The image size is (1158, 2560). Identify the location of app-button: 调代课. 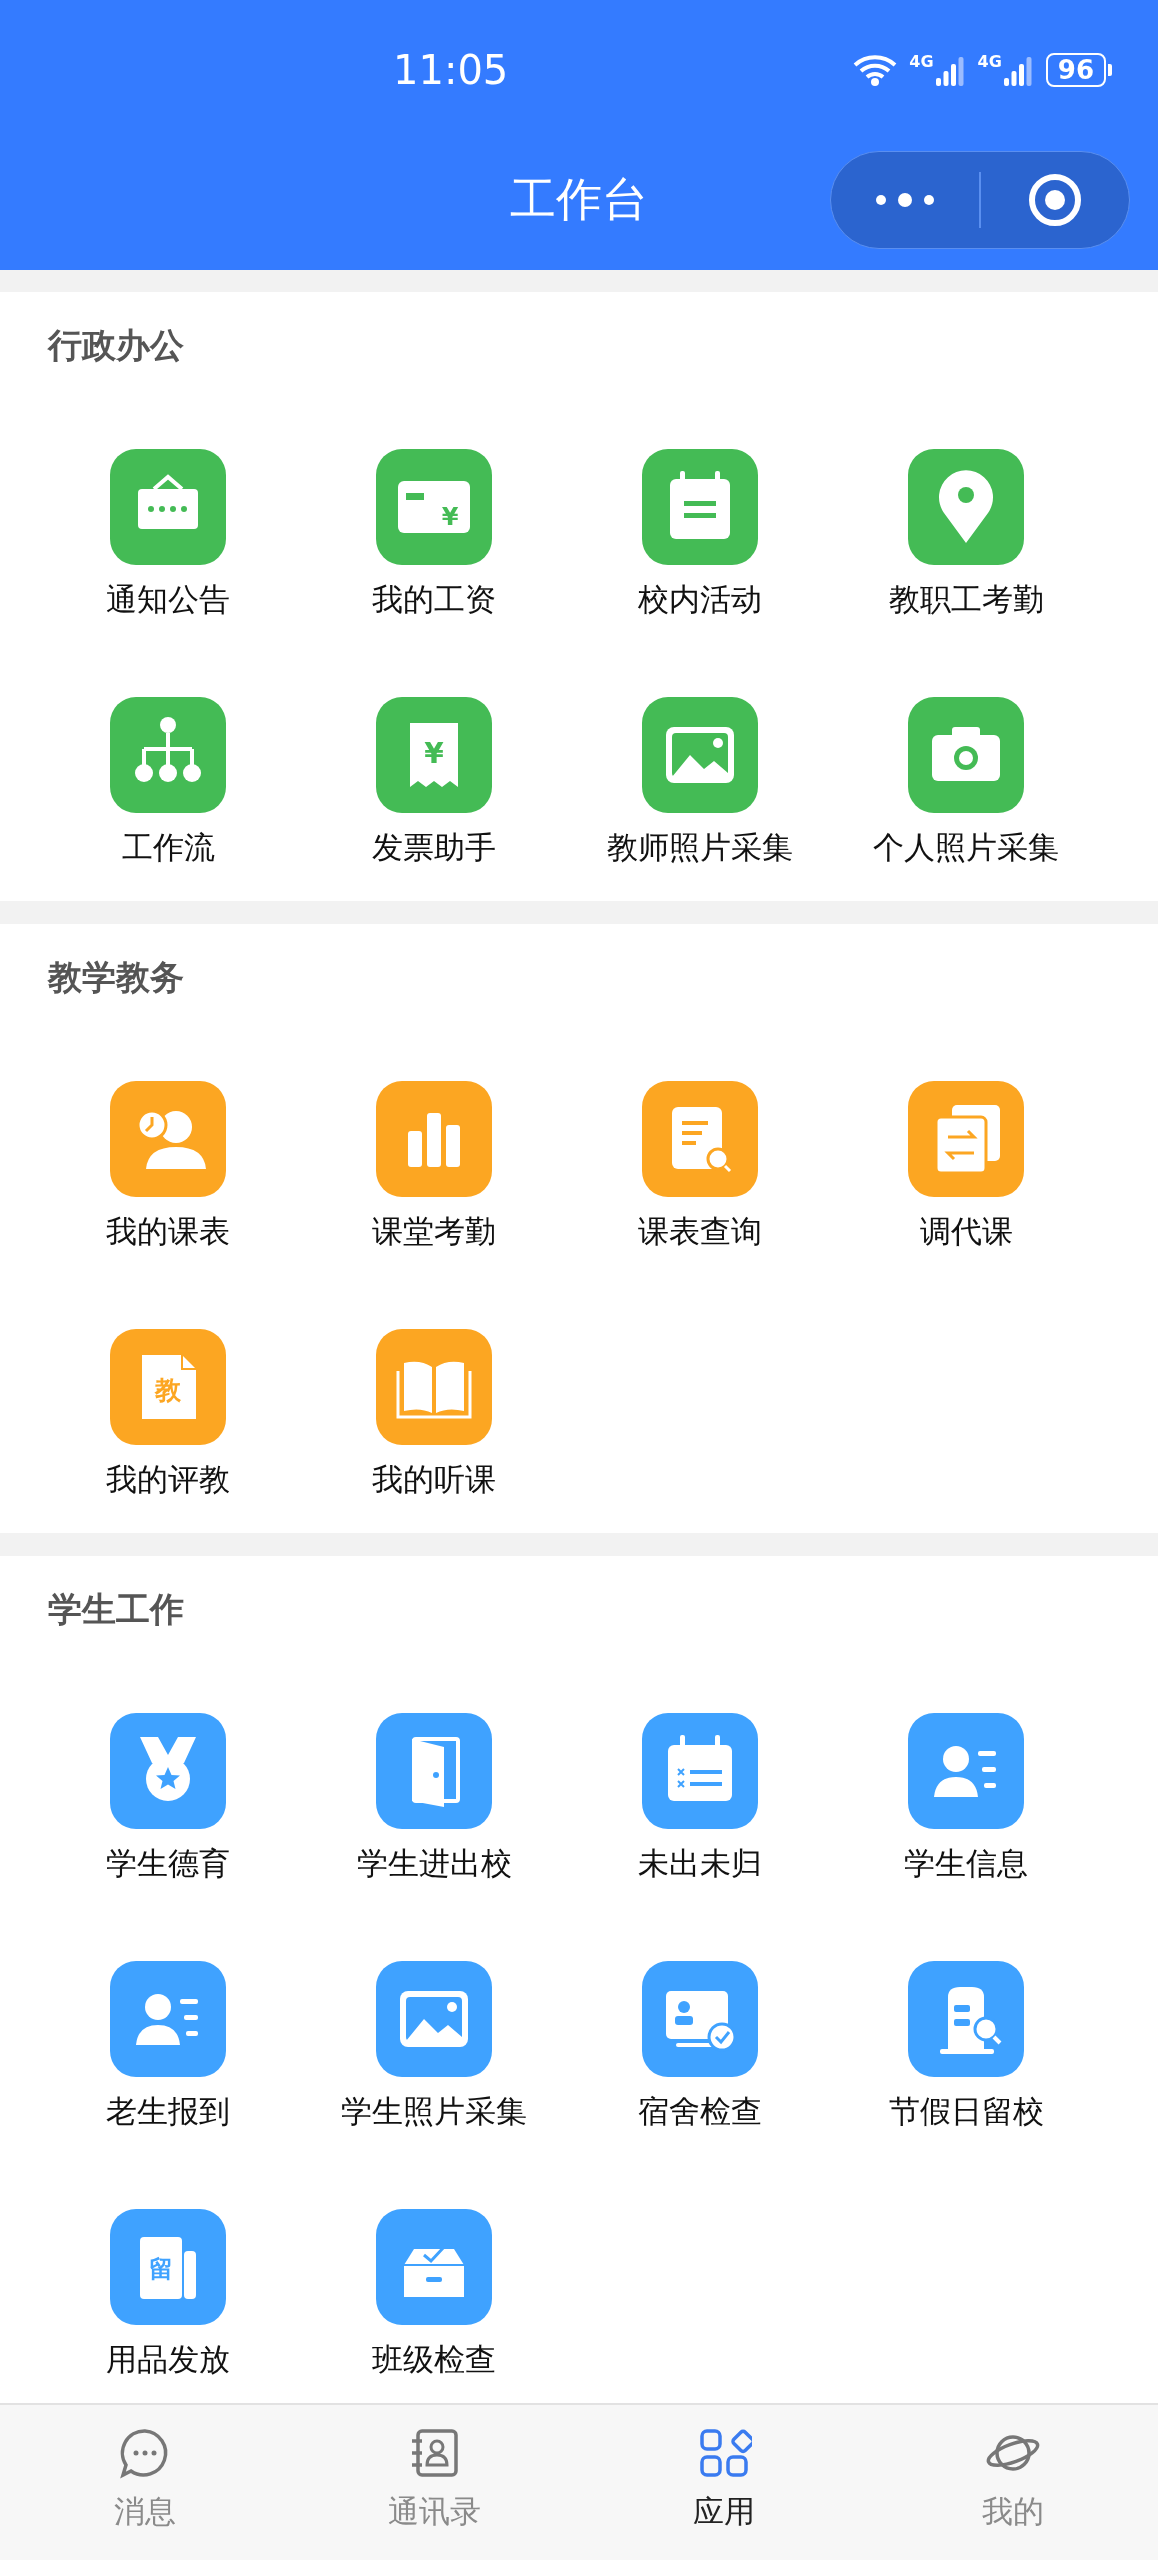
(966, 1165).